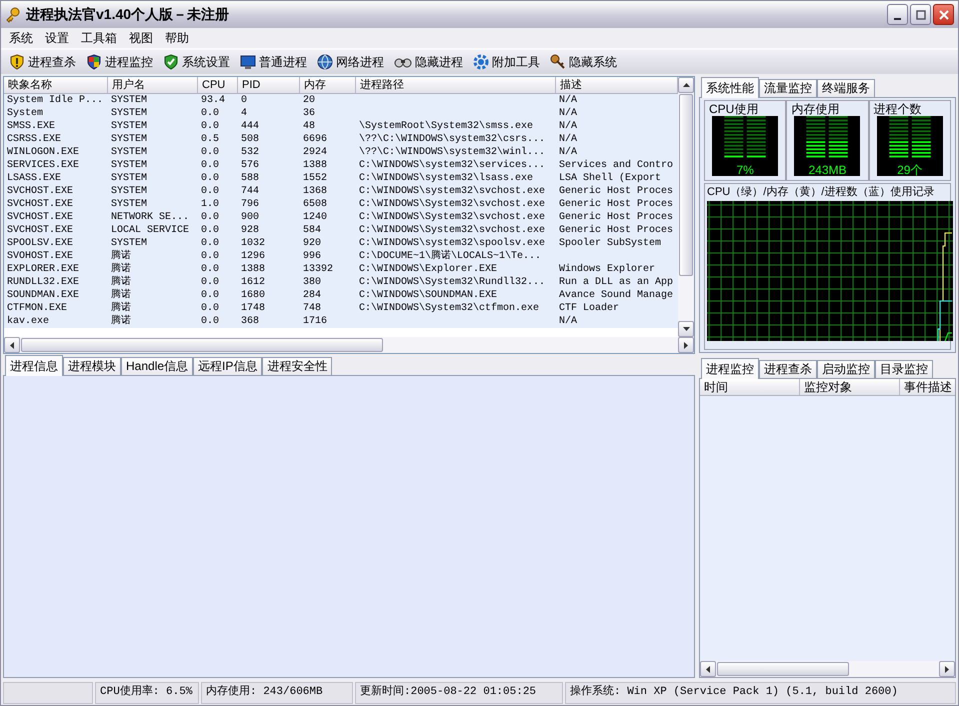  I want to click on right-arrow-icon, so click(947, 669).